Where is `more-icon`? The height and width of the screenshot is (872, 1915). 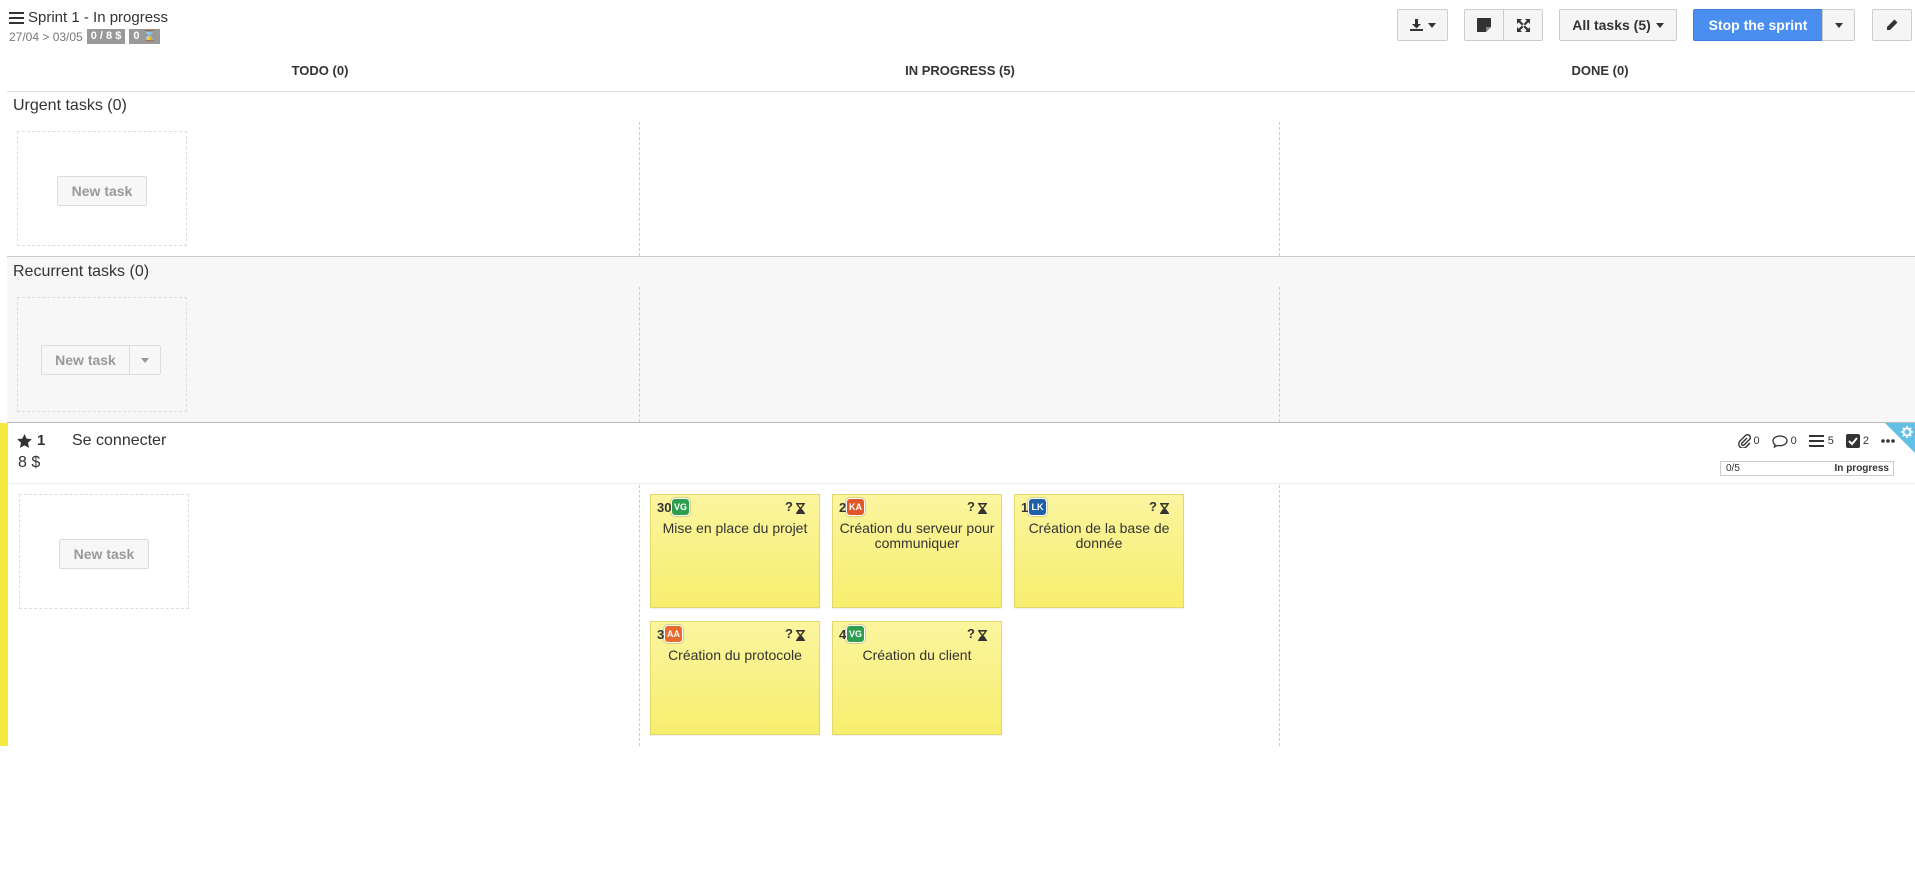 more-icon is located at coordinates (1888, 441).